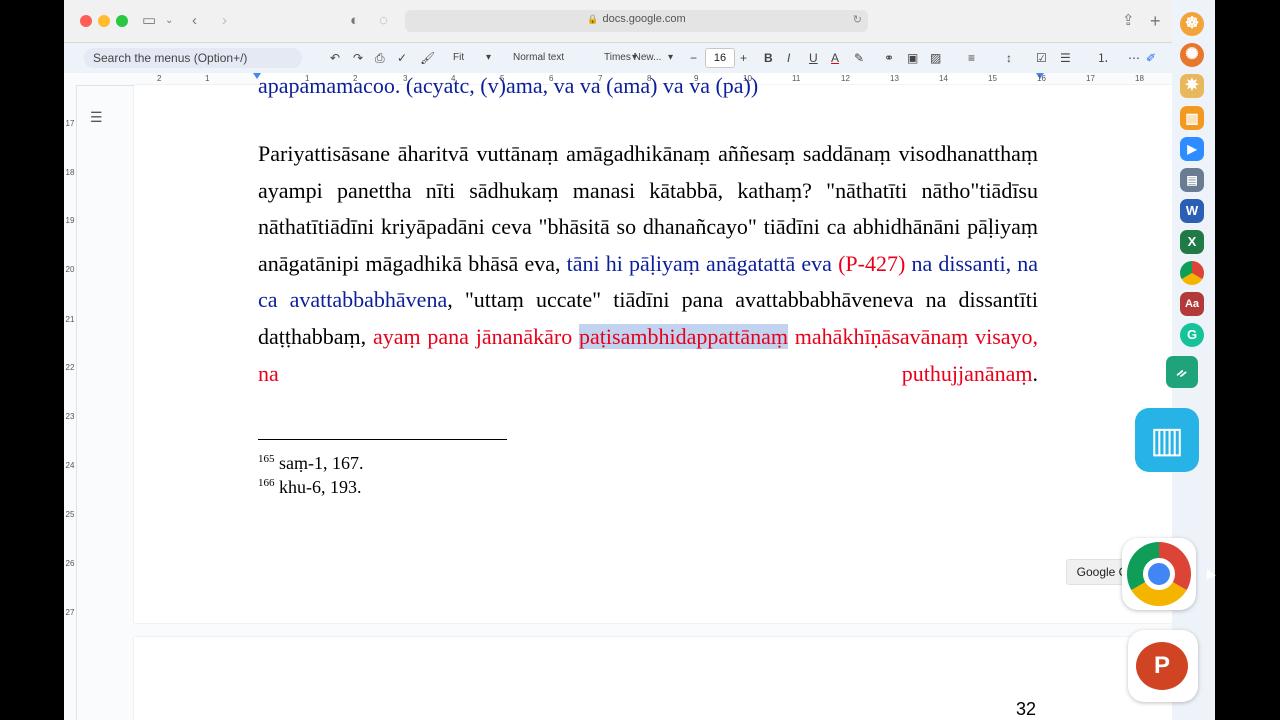 This screenshot has width=1280, height=720. I want to click on url-text: docs.google.com, so click(644, 19).